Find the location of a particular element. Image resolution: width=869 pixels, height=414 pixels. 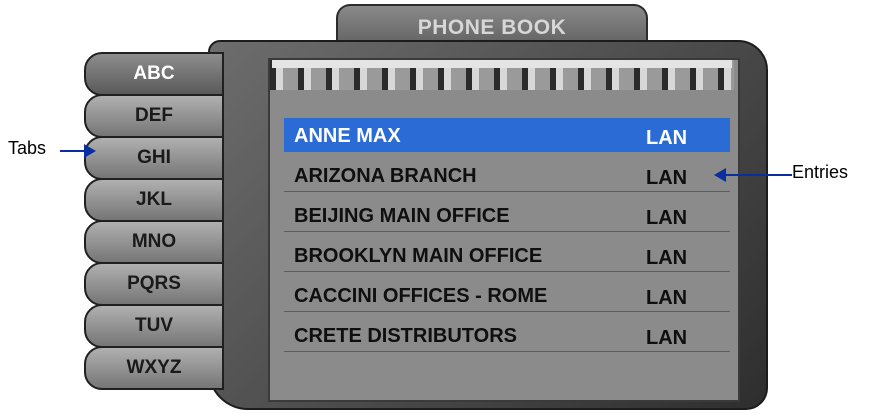

entry-name: ANNE MAX is located at coordinates (347, 136).